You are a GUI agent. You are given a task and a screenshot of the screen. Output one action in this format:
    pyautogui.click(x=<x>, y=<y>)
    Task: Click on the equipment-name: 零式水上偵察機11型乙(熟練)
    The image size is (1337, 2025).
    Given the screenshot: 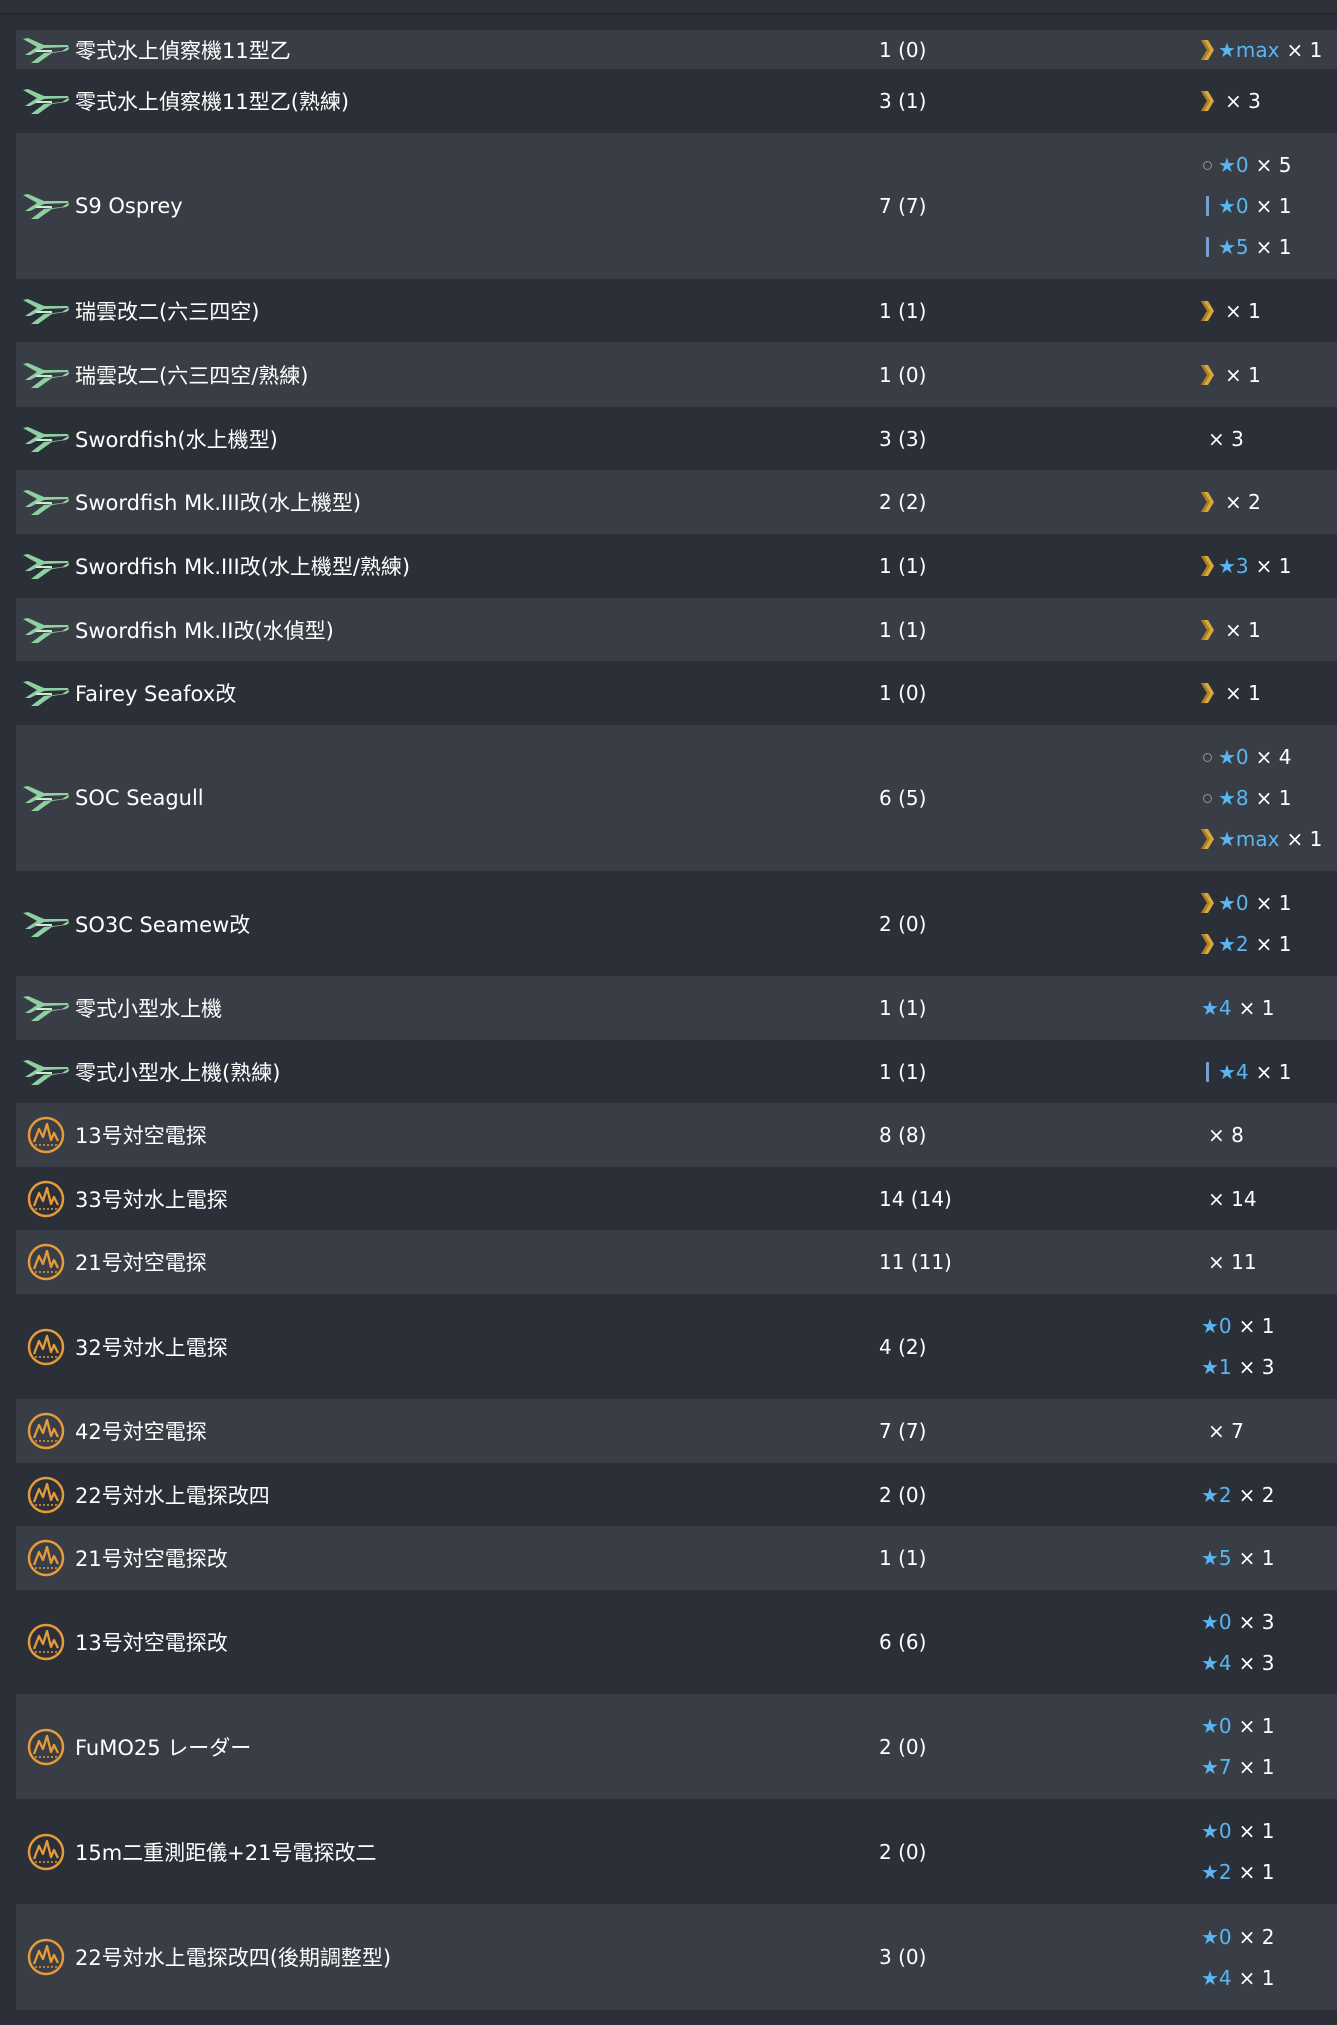 What is the action you would take?
    pyautogui.click(x=212, y=102)
    